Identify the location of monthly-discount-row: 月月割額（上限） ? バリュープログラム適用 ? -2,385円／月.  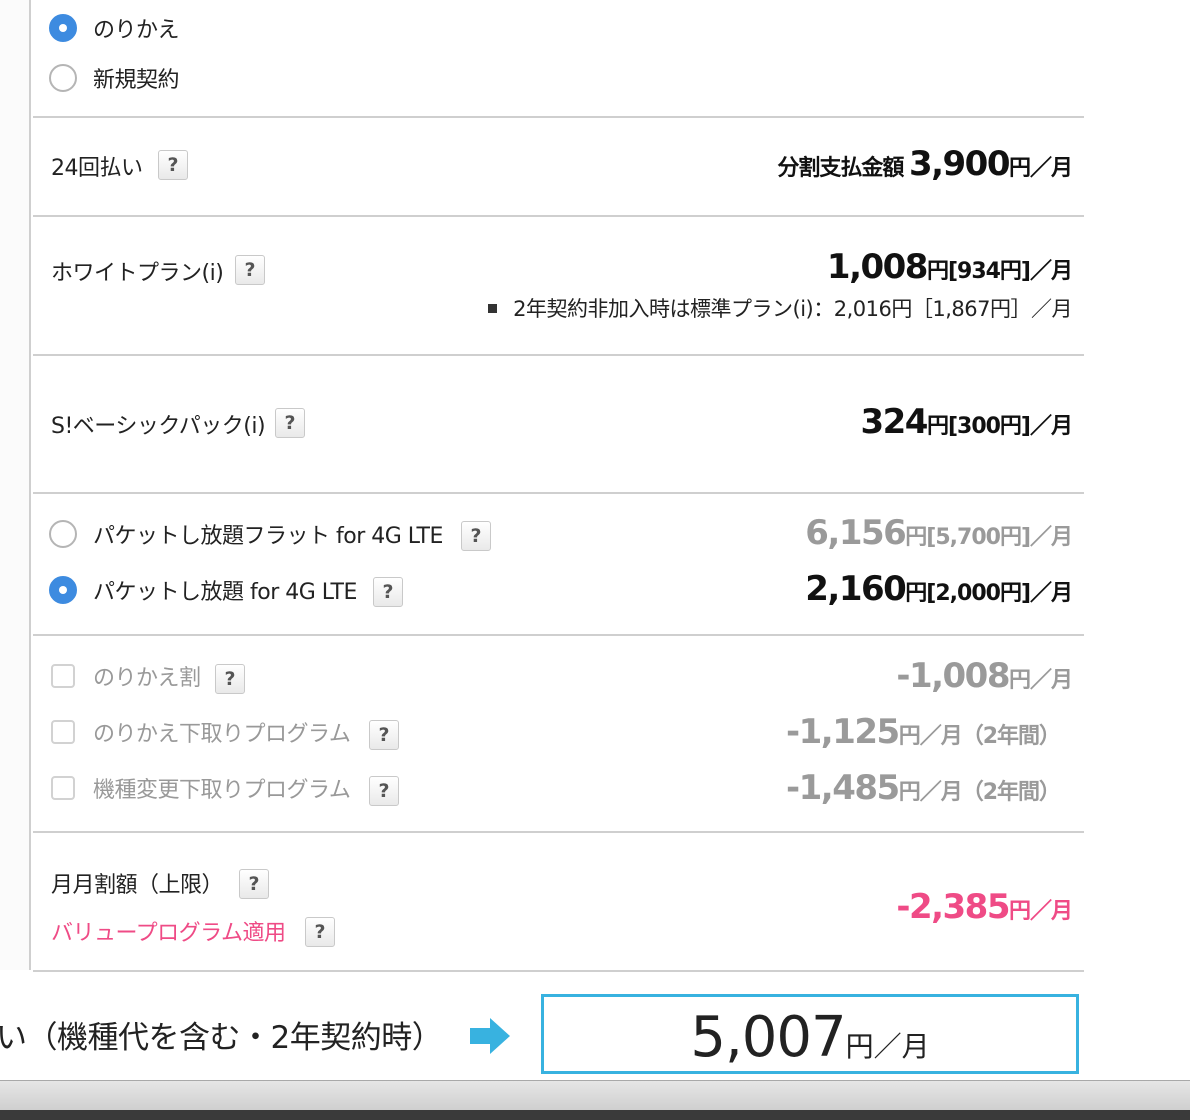
(558, 902).